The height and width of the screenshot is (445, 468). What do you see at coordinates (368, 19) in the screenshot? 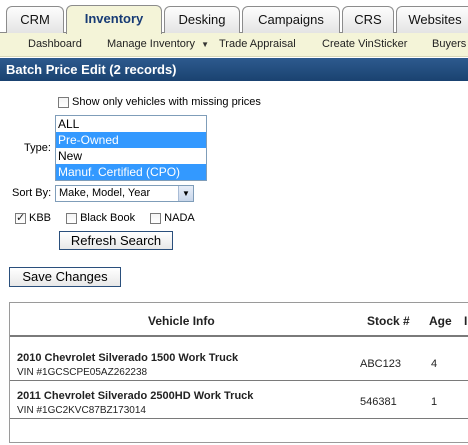
I see `tab-crs: CRS` at bounding box center [368, 19].